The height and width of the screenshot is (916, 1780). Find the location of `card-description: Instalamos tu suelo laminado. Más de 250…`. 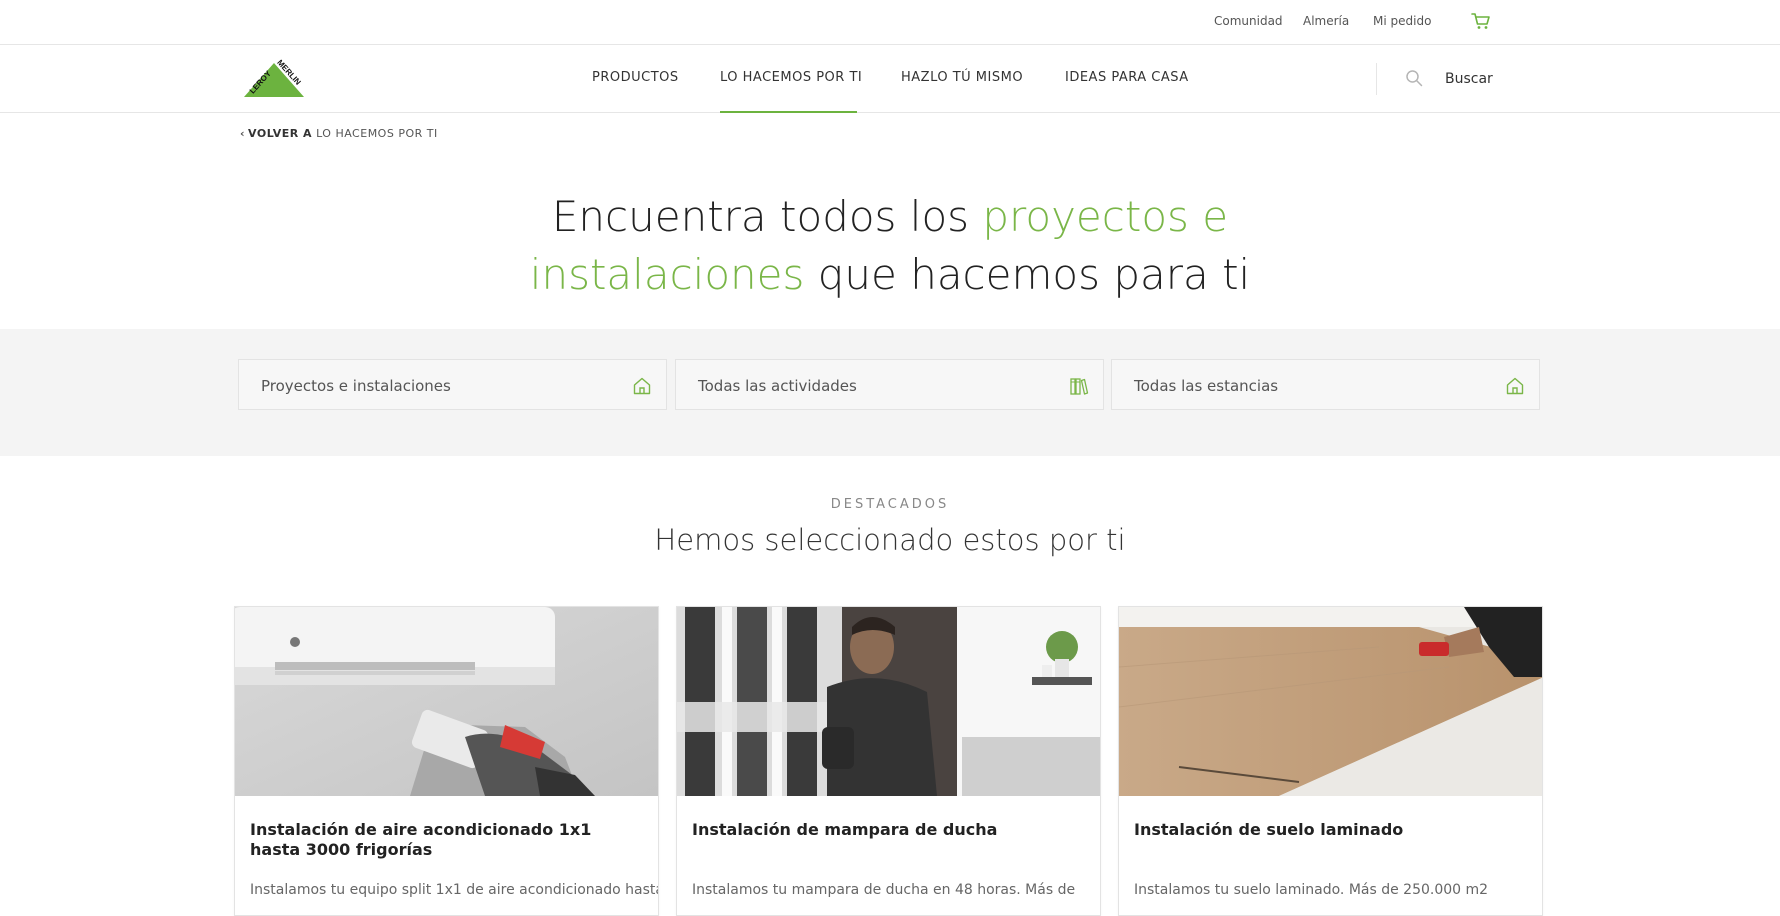

card-description: Instalamos tu suelo laminado. Más de 250… is located at coordinates (1311, 890).